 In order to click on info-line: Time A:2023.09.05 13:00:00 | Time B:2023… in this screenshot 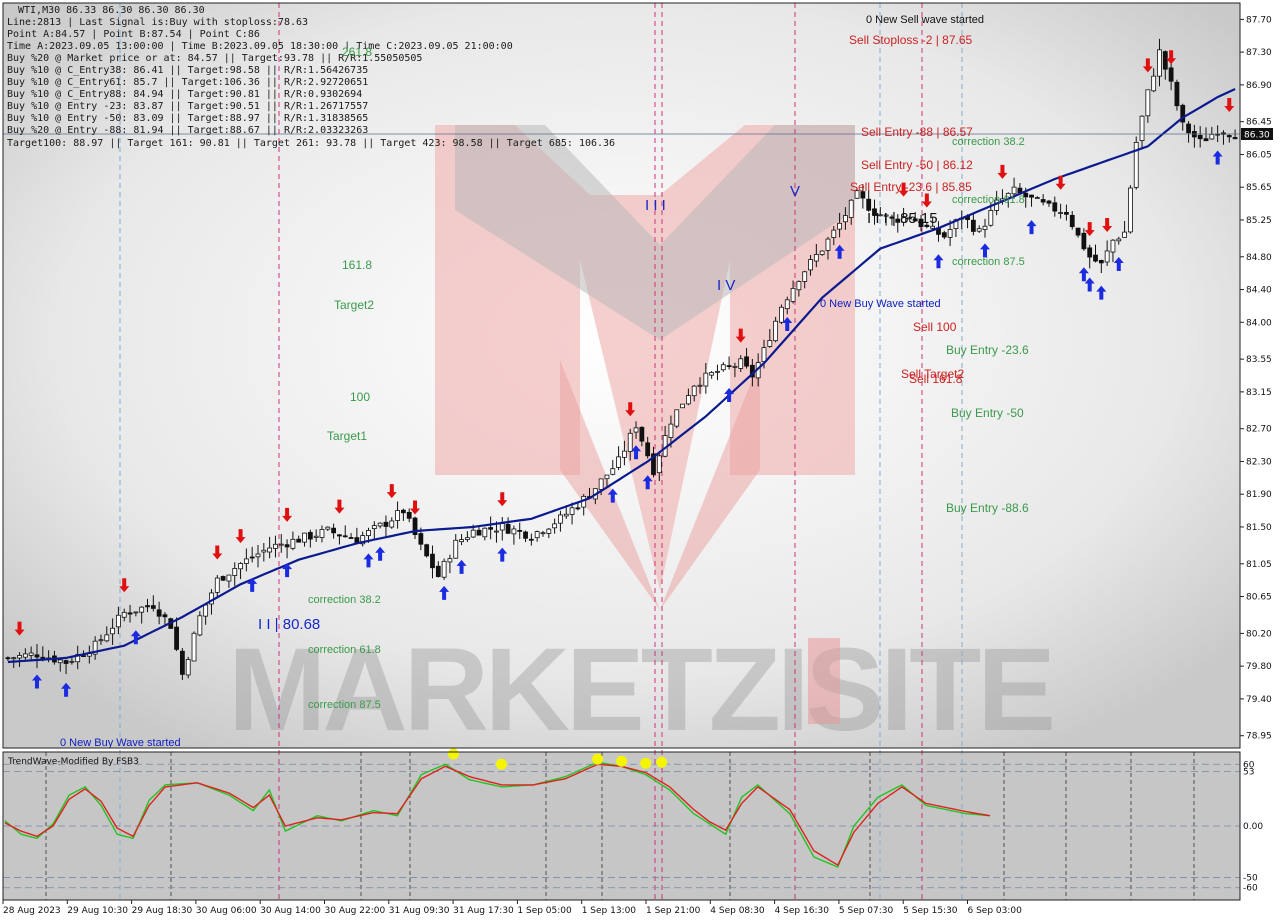, I will do `click(260, 46)`.